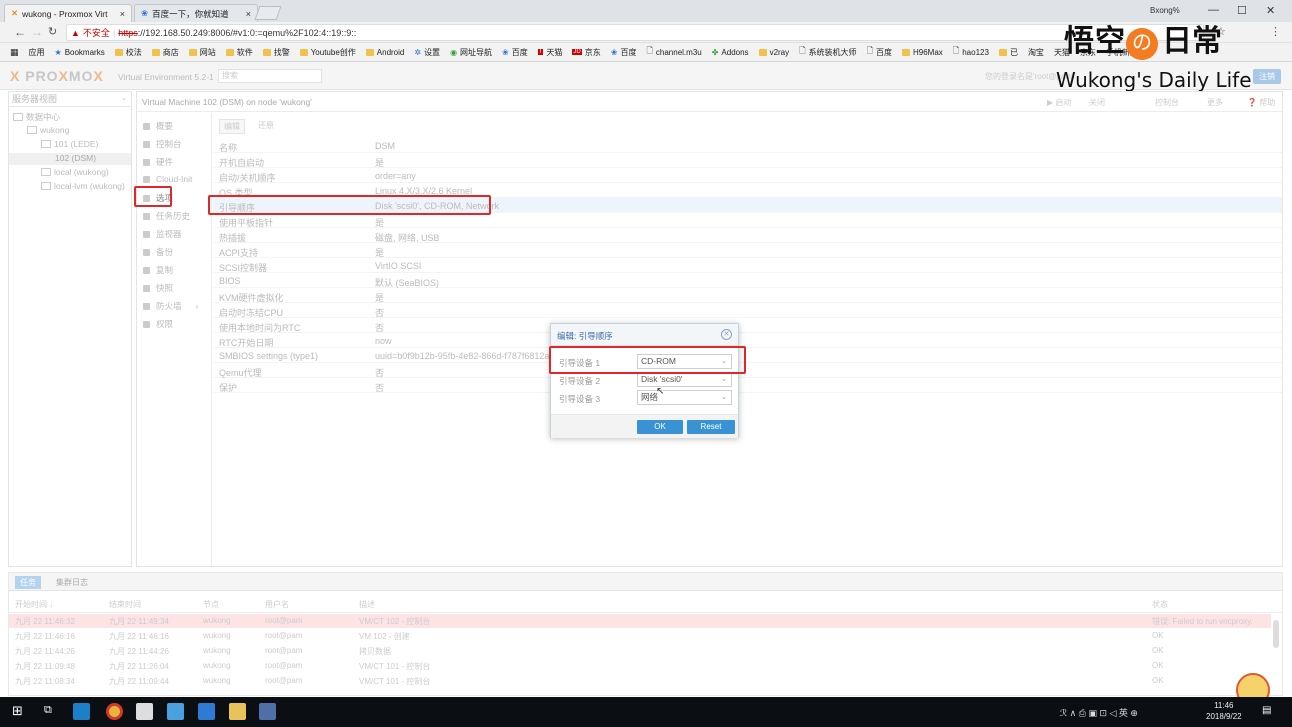 Image resolution: width=1292 pixels, height=727 pixels. What do you see at coordinates (158, 162) in the screenshot?
I see `menu-hardware: 硬件` at bounding box center [158, 162].